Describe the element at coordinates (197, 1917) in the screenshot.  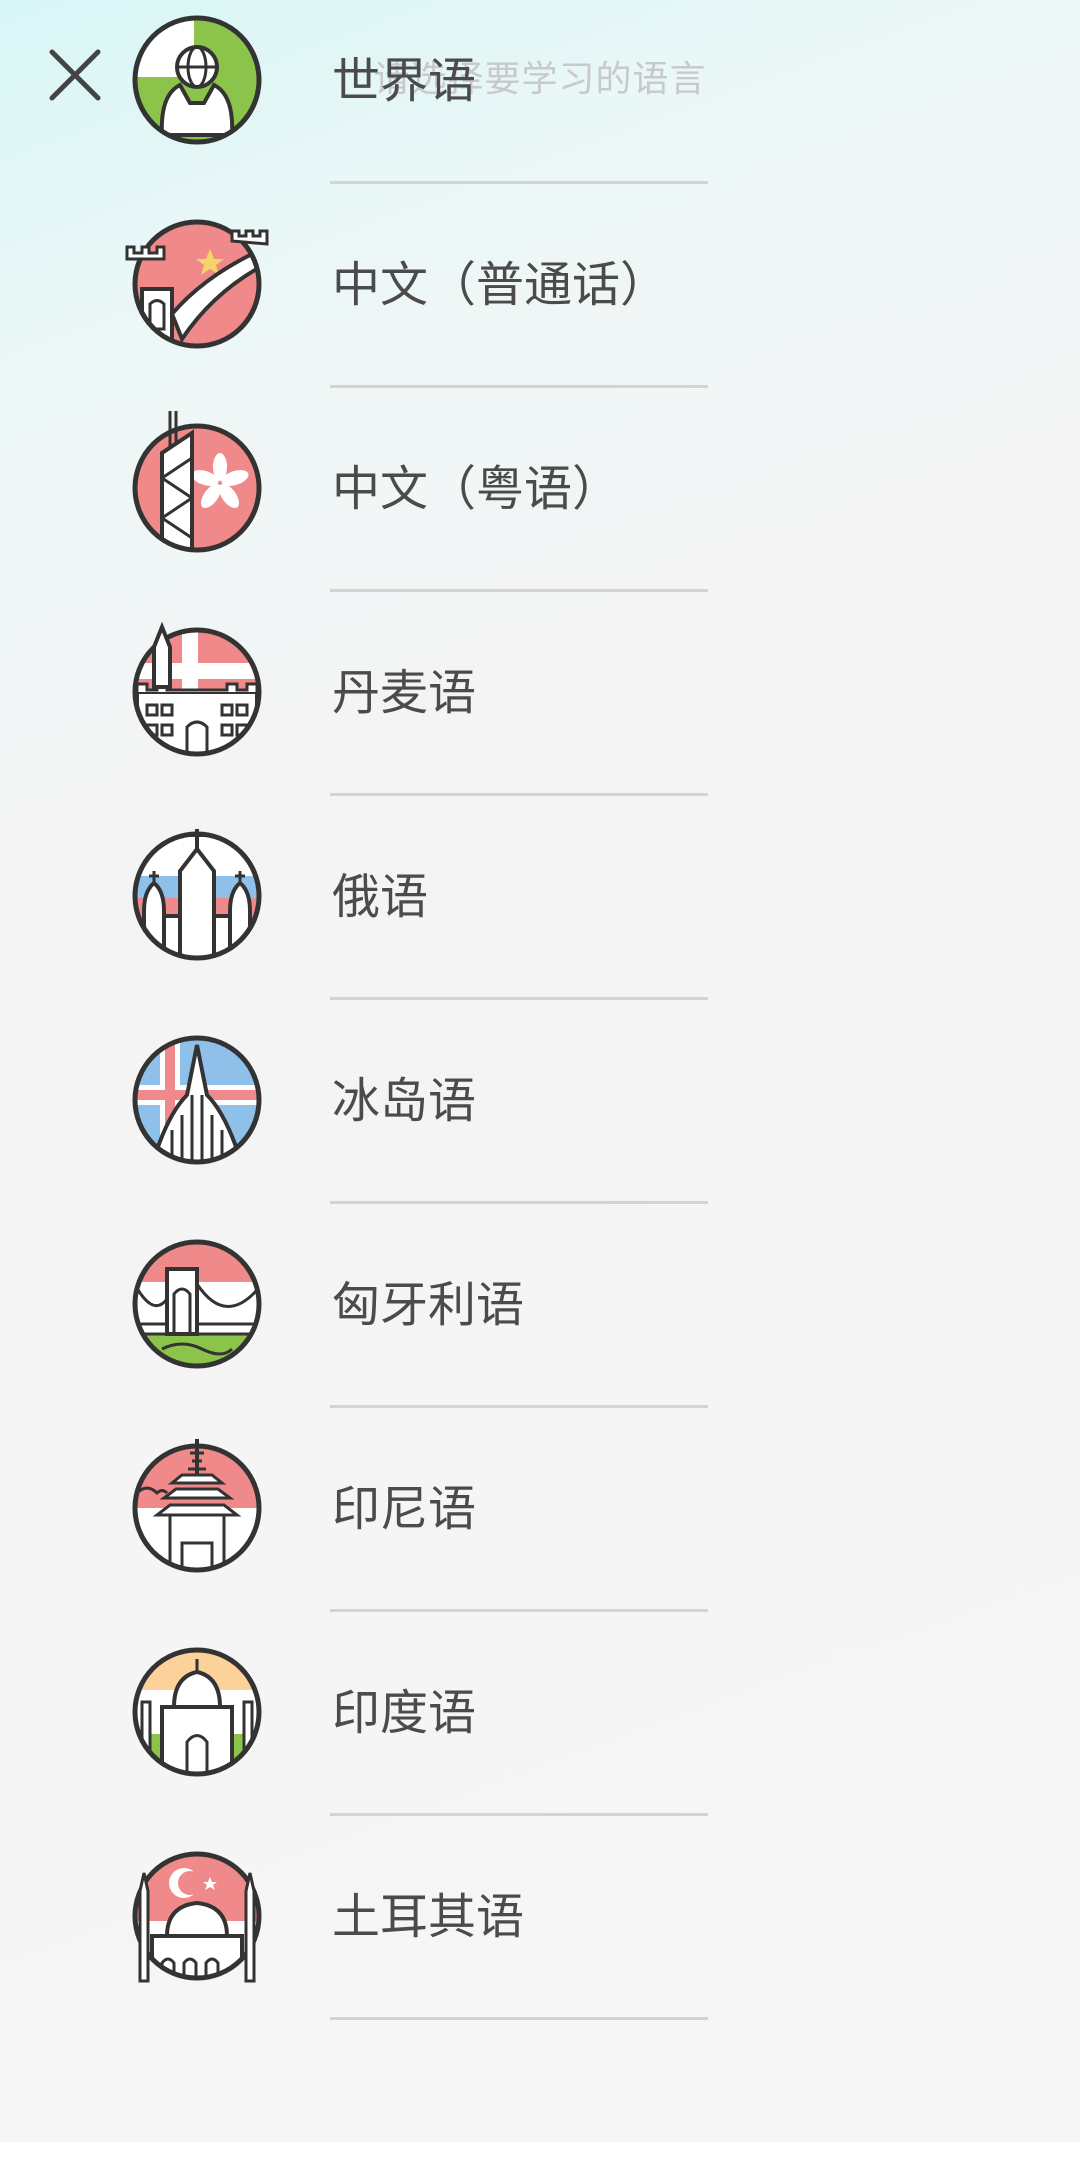
I see `blue-mosque-icon` at that location.